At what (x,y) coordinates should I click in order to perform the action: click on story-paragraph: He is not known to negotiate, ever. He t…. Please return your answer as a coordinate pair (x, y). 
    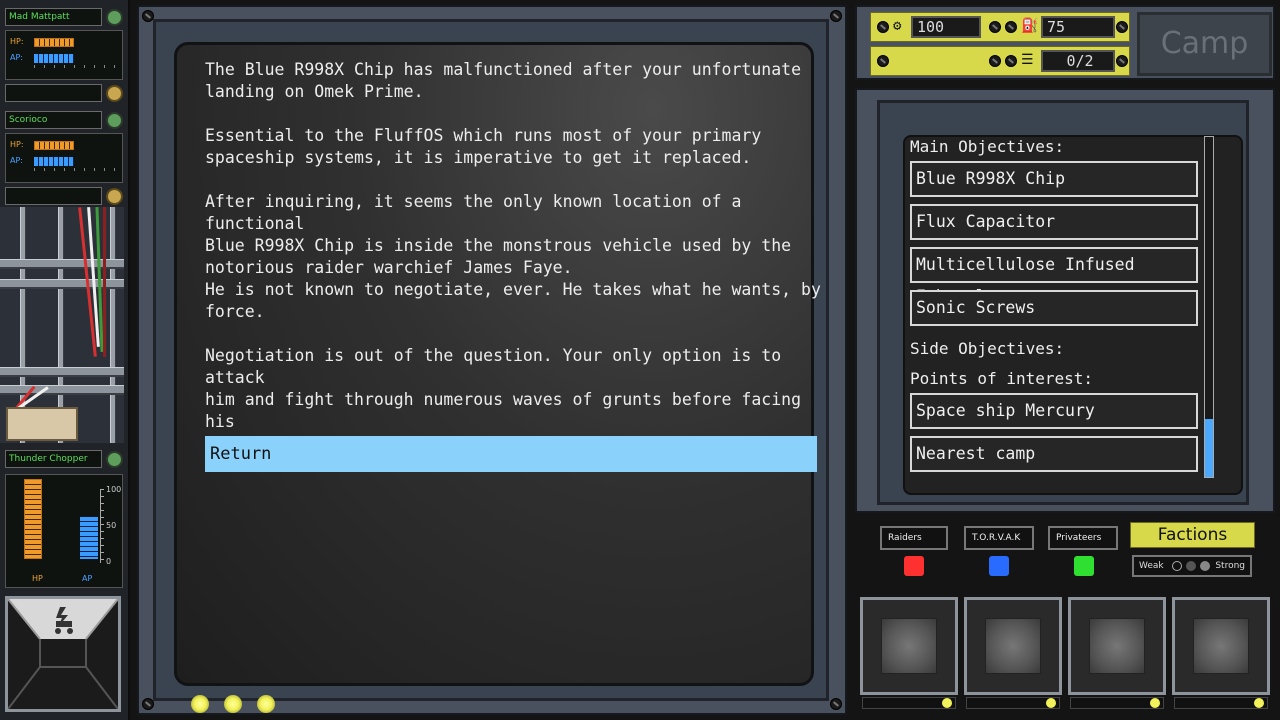
    Looking at the image, I should click on (513, 300).